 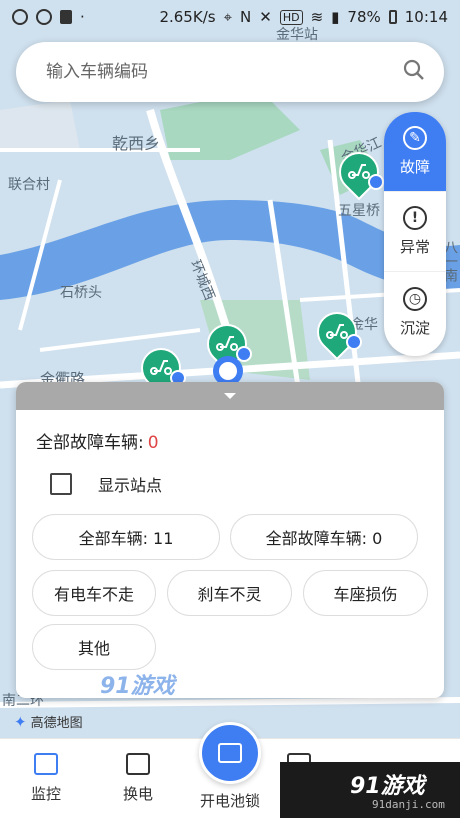 I want to click on location-icon: ⌖, so click(x=228, y=17).